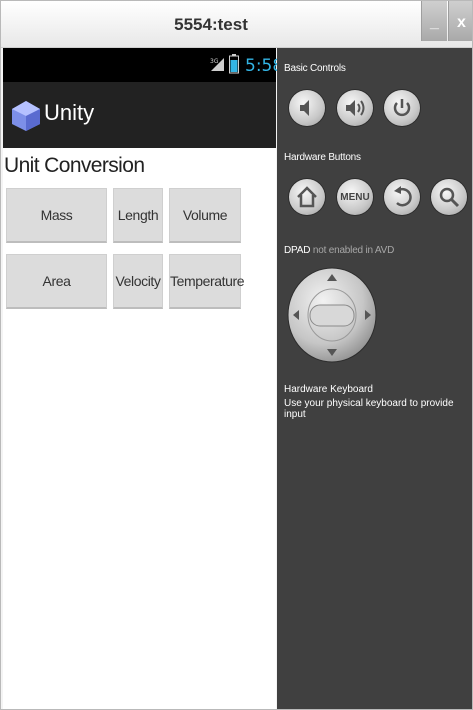 This screenshot has width=473, height=710. Describe the element at coordinates (434, 21) in the screenshot. I see `minimize-button: _` at that location.